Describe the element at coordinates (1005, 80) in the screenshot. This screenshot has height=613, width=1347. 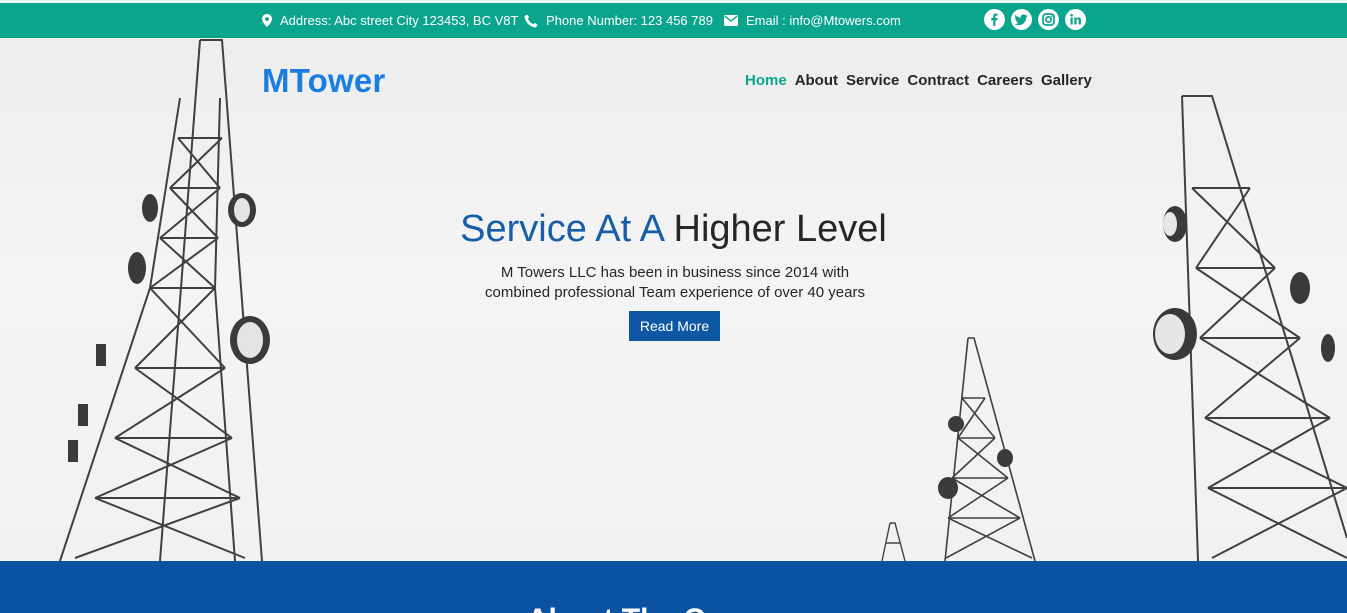
I see `nav-careers: Careers` at that location.